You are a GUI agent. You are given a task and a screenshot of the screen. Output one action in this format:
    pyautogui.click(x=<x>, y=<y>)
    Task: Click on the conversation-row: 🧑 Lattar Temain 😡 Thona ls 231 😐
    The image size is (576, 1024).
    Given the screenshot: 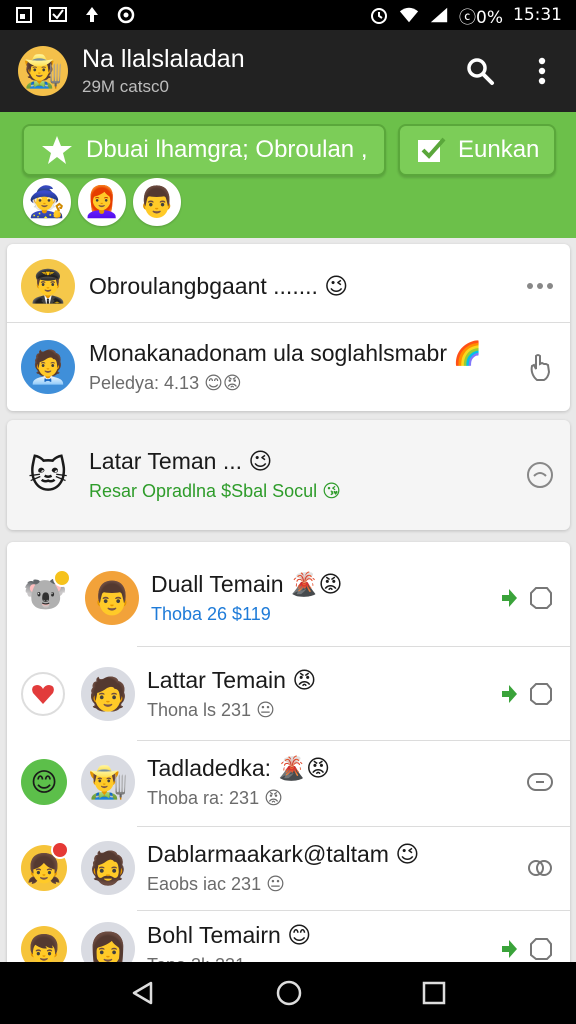 What is the action you would take?
    pyautogui.click(x=288, y=694)
    